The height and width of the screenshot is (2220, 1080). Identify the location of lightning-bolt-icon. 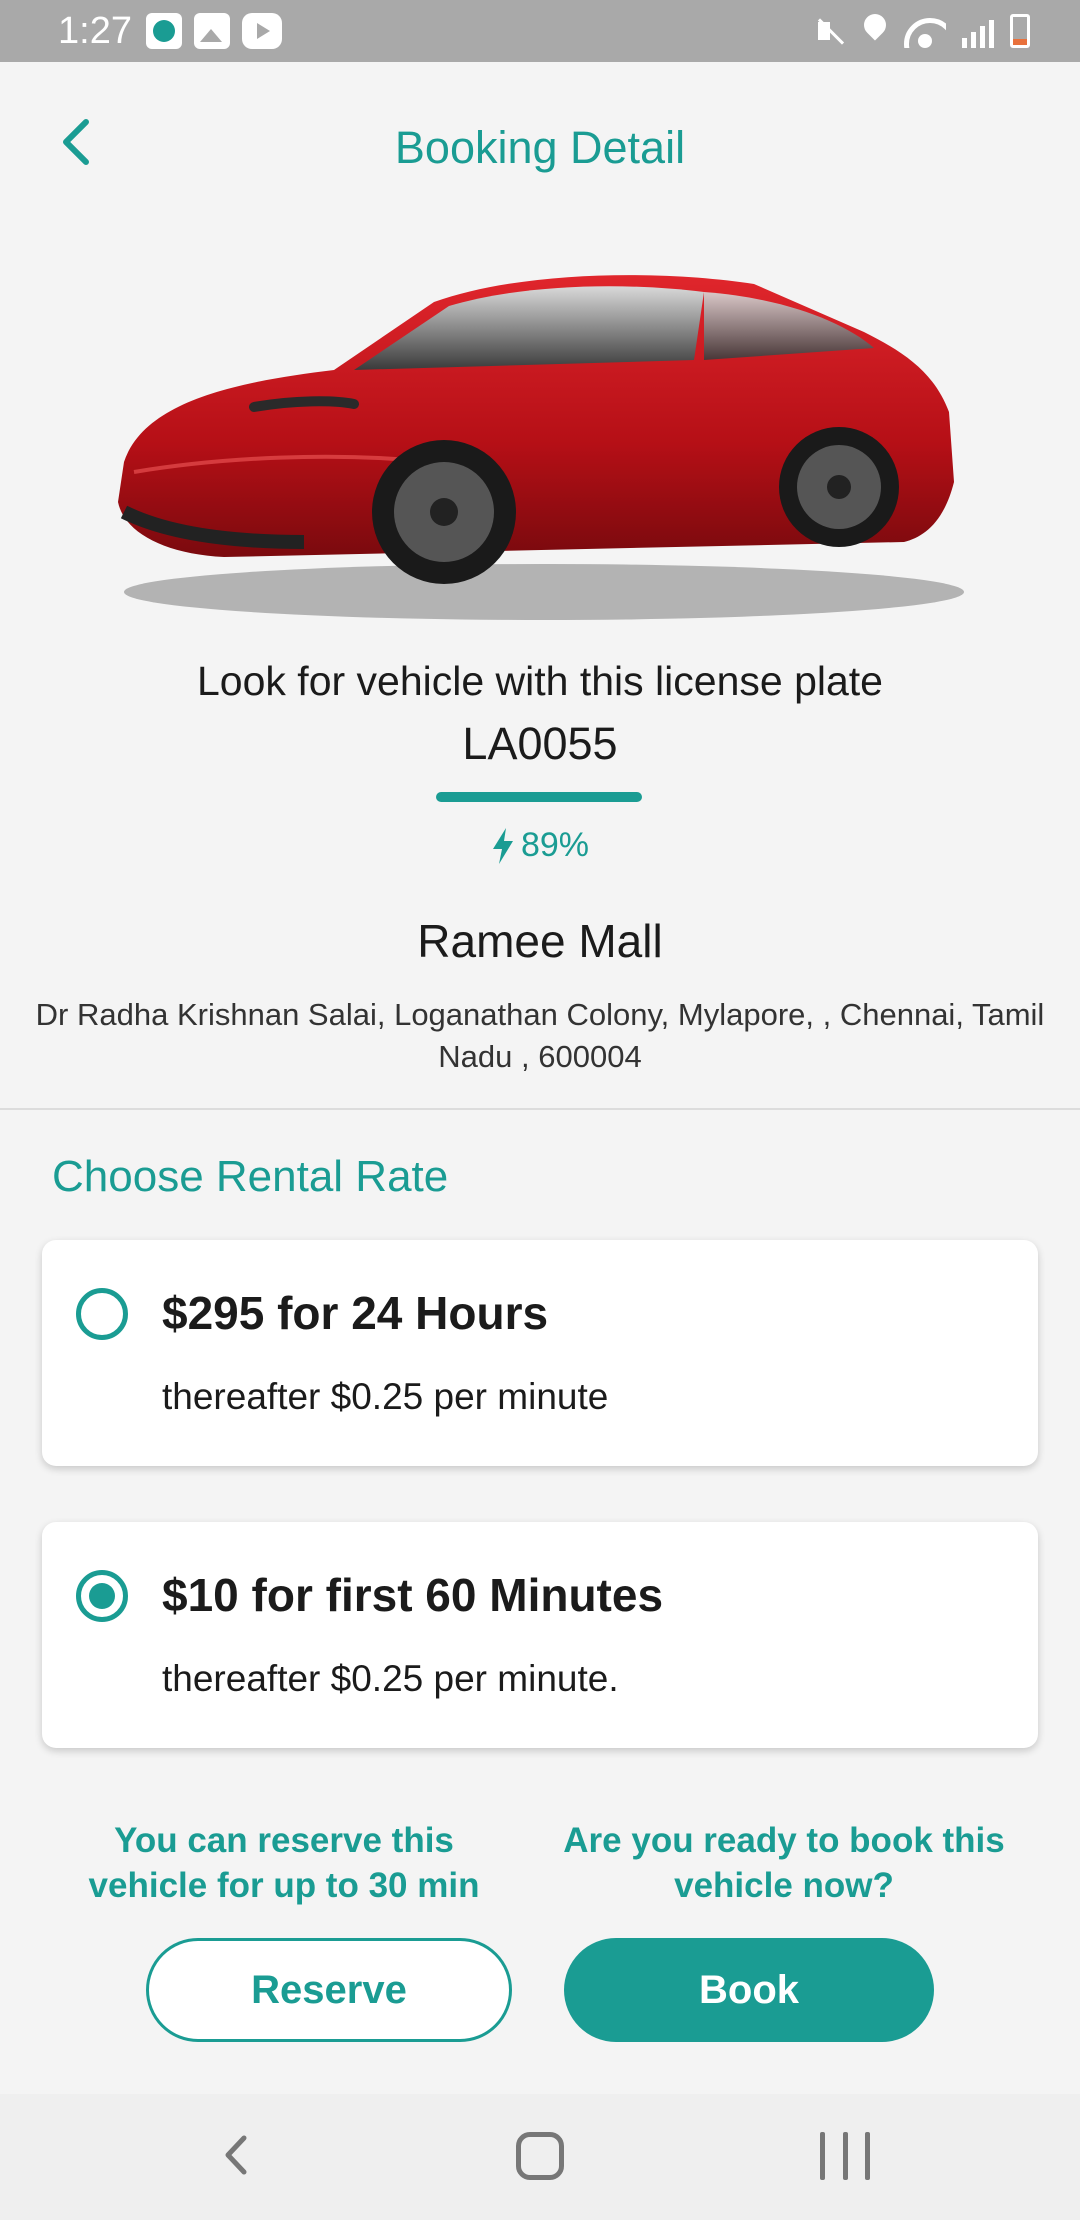
(502, 845).